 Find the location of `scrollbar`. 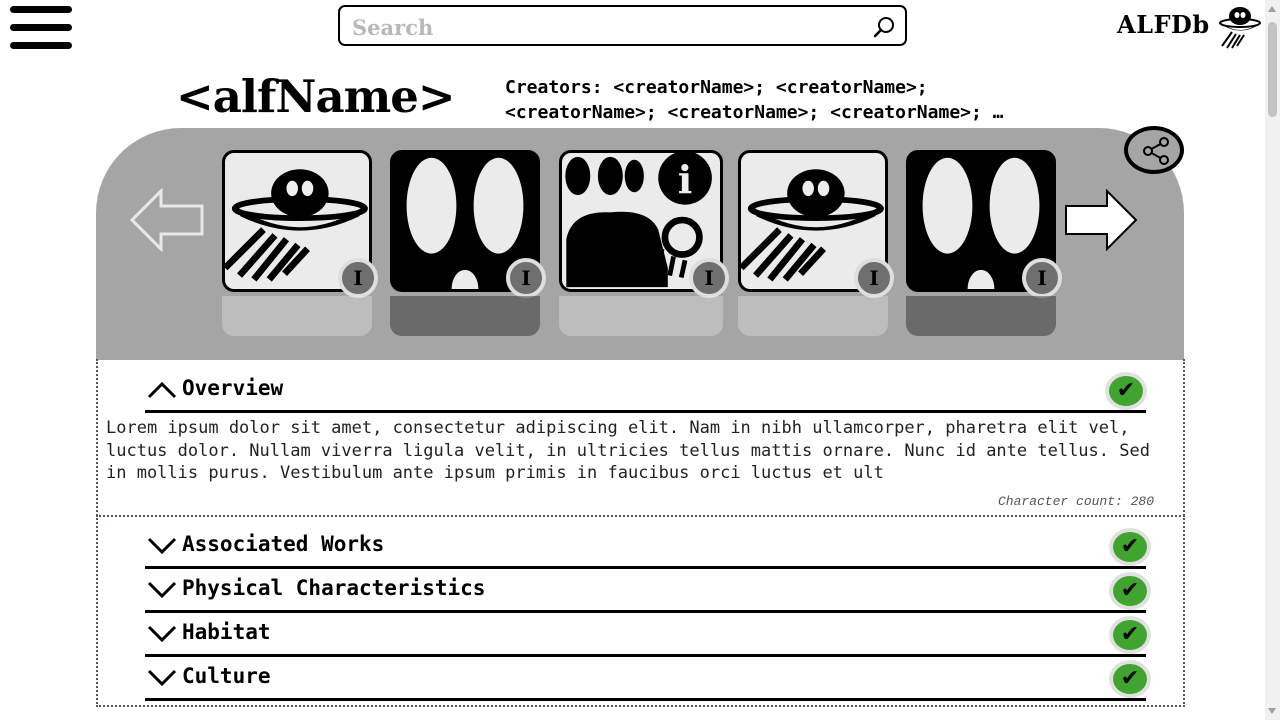

scrollbar is located at coordinates (1272, 360).